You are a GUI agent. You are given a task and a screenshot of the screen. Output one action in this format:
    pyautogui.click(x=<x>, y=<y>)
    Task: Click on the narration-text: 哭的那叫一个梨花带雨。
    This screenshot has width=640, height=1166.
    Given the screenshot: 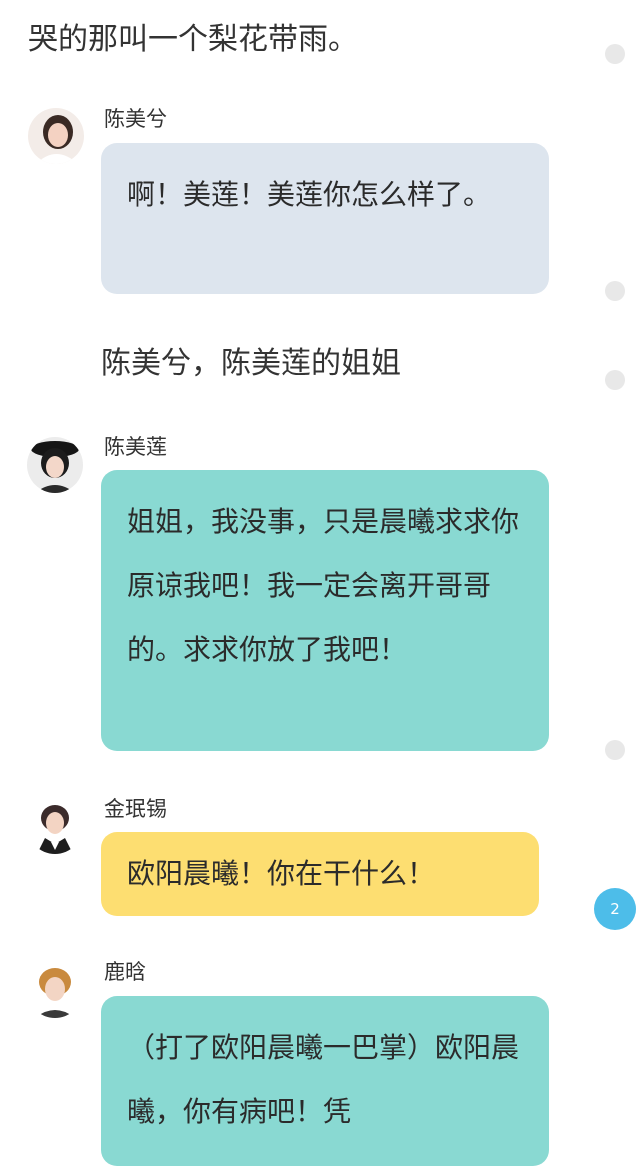 What is the action you would take?
    pyautogui.click(x=193, y=39)
    